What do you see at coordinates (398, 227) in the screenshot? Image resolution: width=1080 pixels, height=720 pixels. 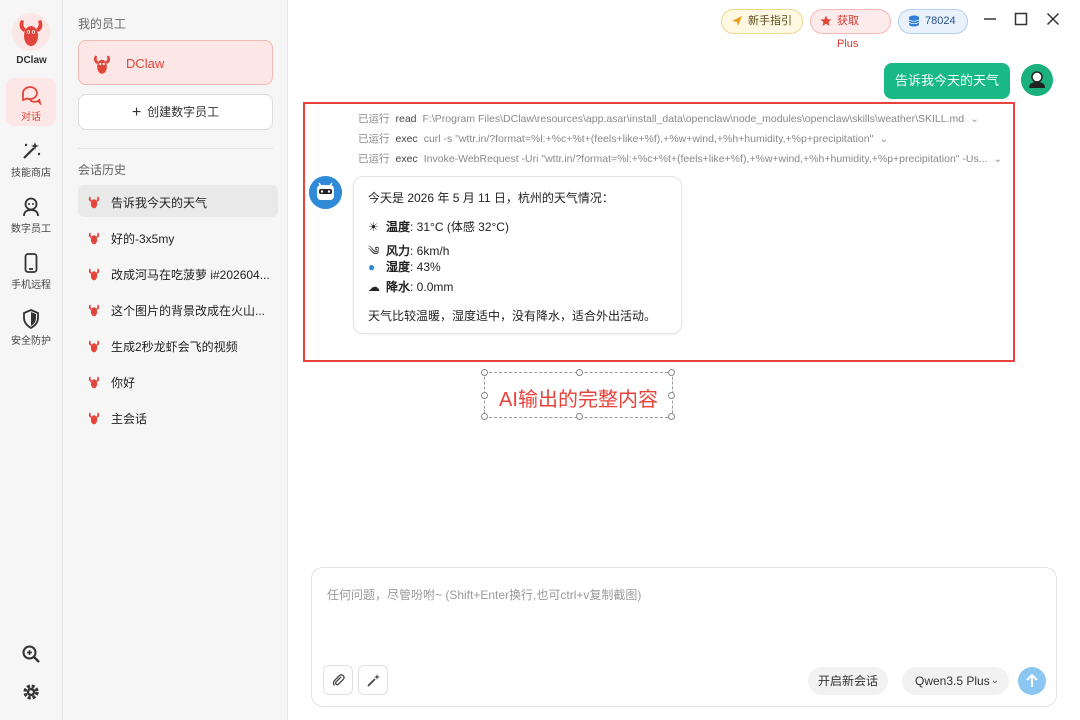 I see `temp-label: 温度` at bounding box center [398, 227].